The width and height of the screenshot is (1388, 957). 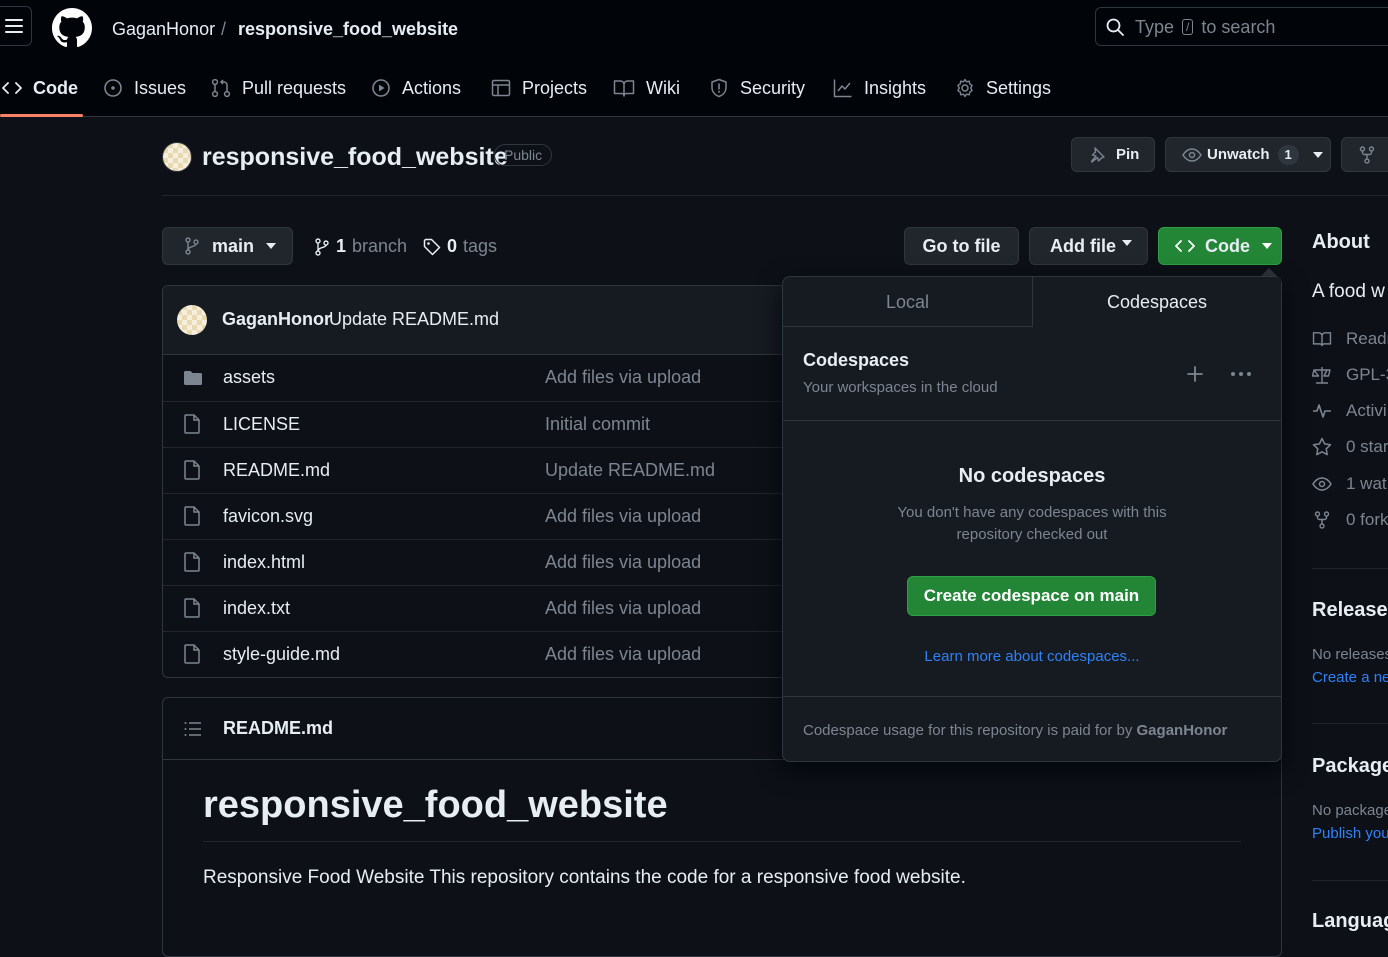 I want to click on tab-label: Settings, so click(x=1019, y=87).